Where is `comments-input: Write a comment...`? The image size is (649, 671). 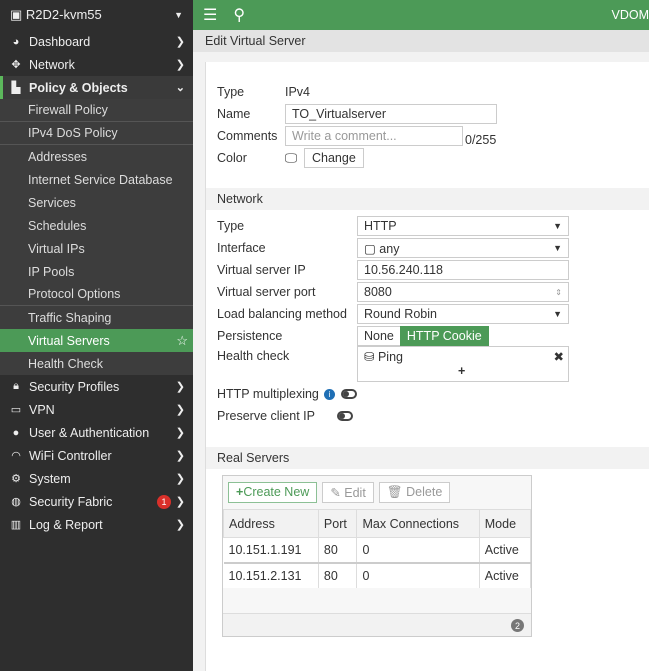
comments-input: Write a comment... is located at coordinates (374, 136).